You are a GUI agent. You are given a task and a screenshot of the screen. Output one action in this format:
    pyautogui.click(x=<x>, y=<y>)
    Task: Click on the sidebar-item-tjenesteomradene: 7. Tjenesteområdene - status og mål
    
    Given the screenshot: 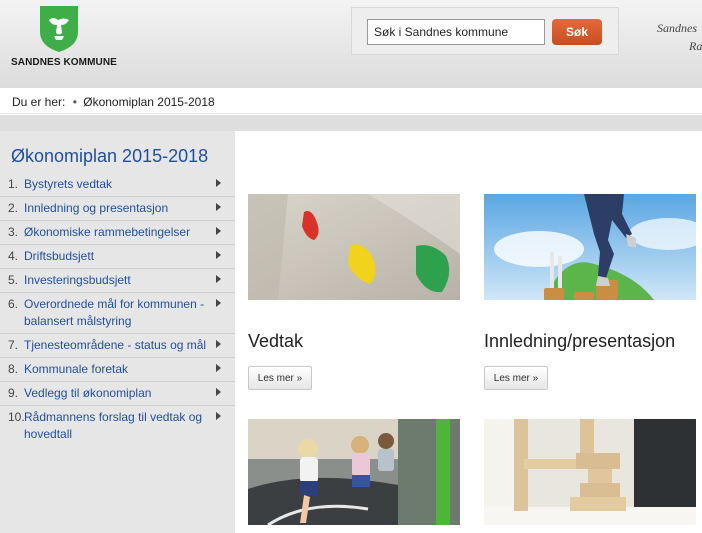 What is the action you would take?
    pyautogui.click(x=117, y=346)
    